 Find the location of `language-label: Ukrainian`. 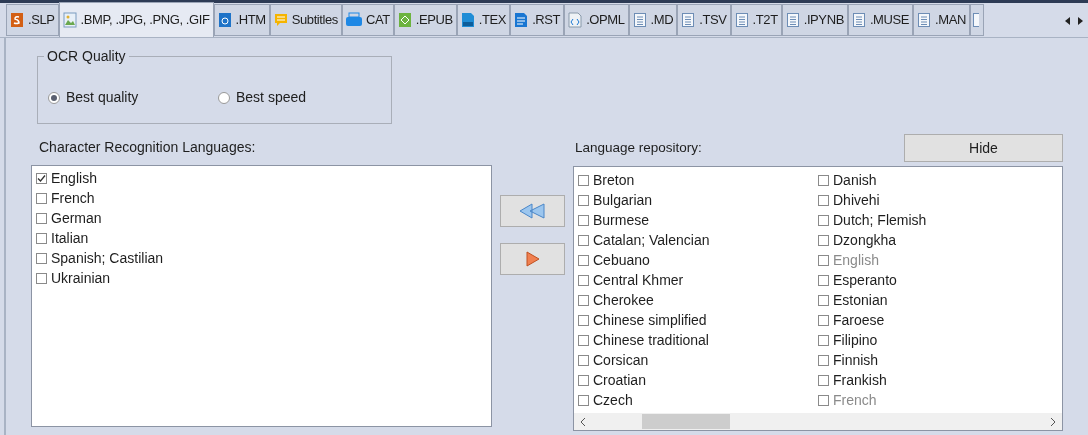

language-label: Ukrainian is located at coordinates (81, 278).